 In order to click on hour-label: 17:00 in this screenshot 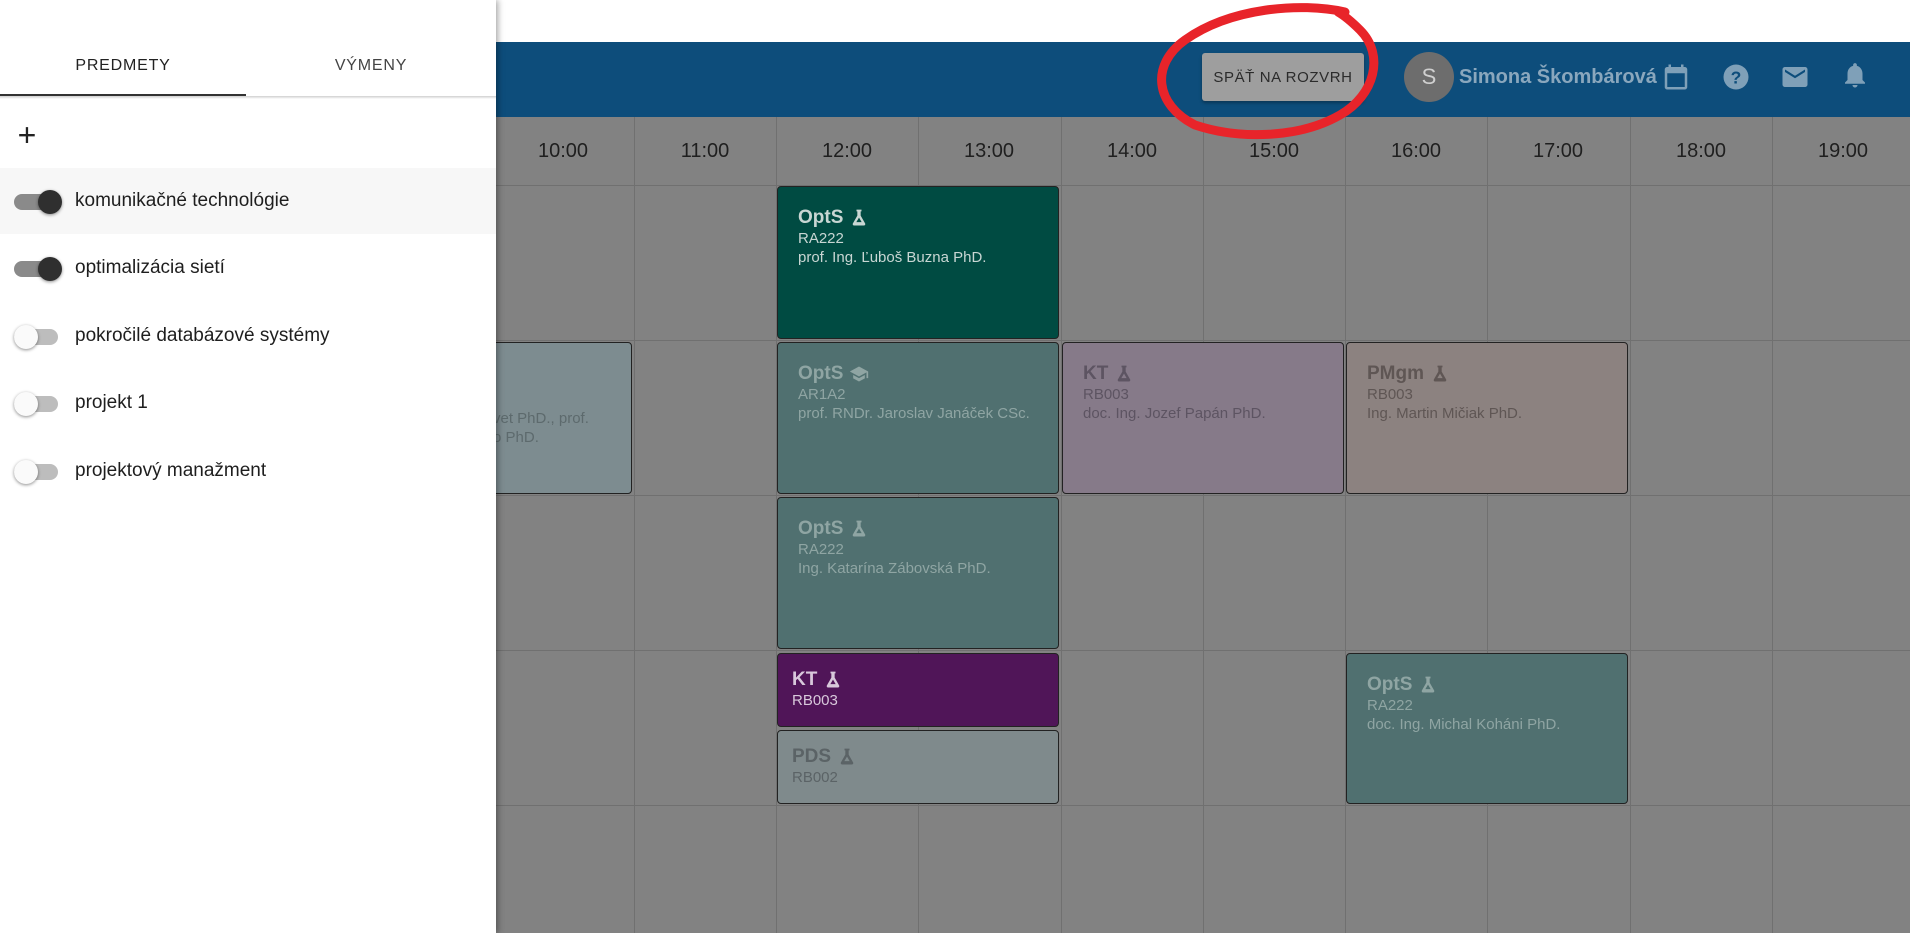, I will do `click(1558, 151)`.